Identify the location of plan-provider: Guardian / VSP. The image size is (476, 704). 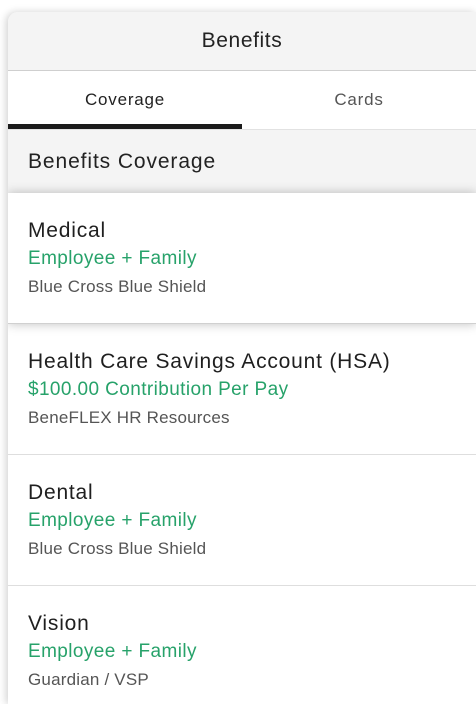
(88, 679).